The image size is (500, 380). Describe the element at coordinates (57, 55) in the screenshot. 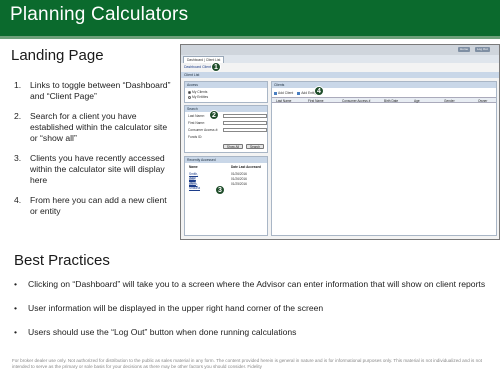

I see `landing-heading: Landing Page` at that location.